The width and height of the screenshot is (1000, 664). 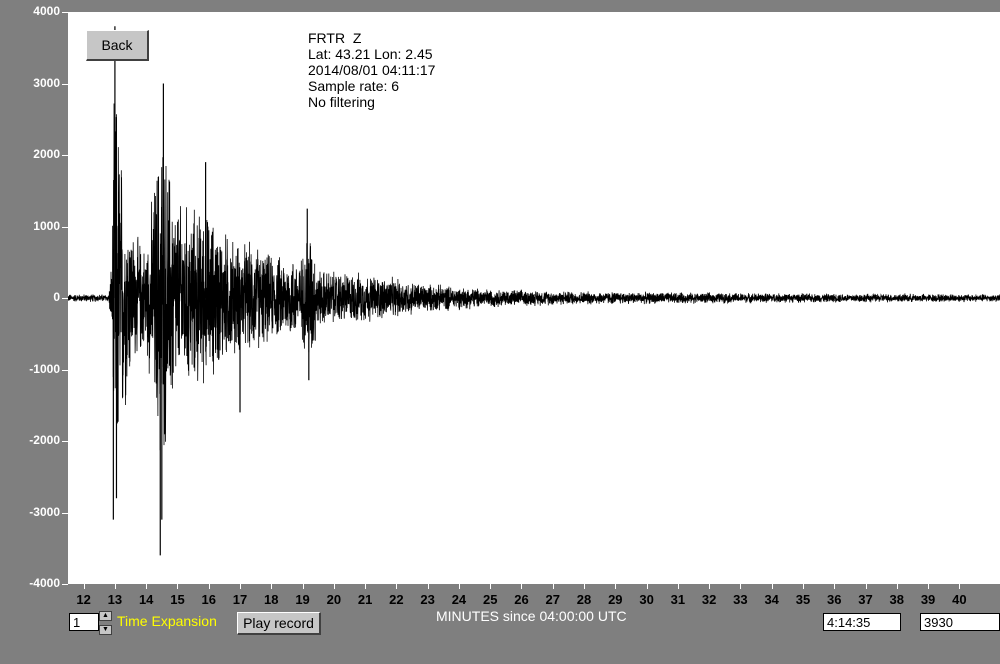 I want to click on y-tick-label: -3000, so click(x=44, y=511).